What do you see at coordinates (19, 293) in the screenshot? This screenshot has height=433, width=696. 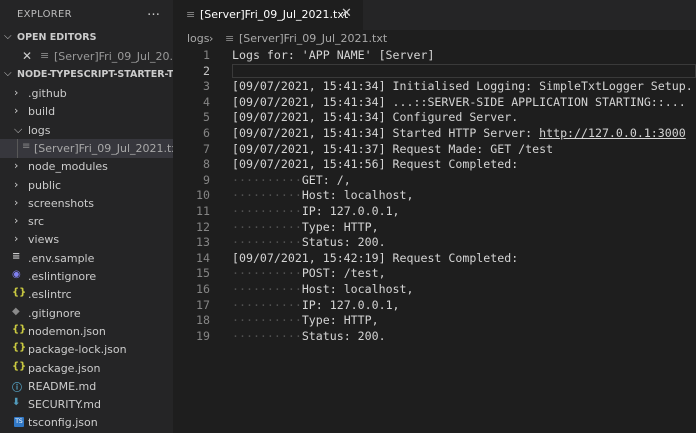 I see `json-file-icon: {}` at bounding box center [19, 293].